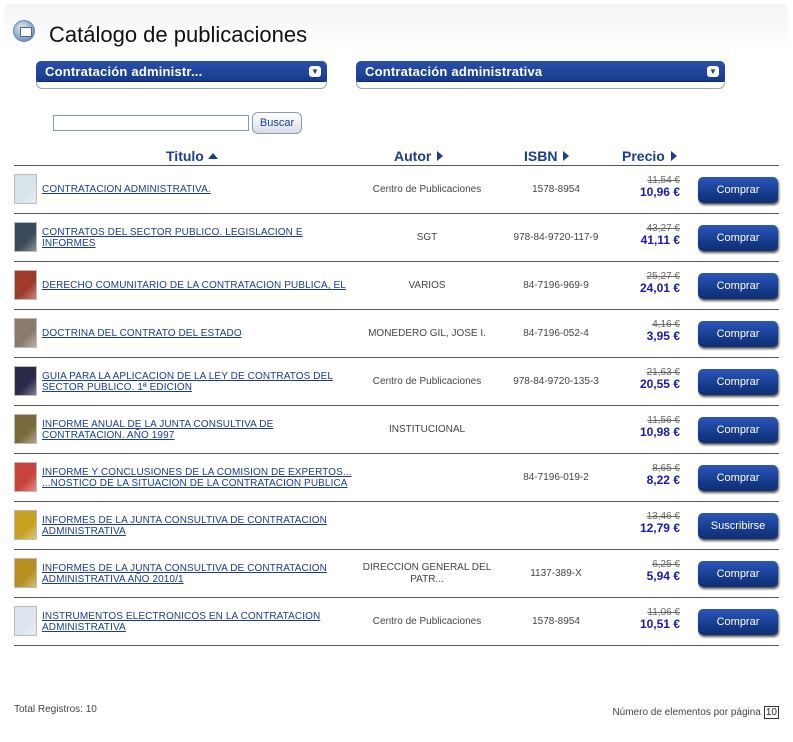 Image resolution: width=793 pixels, height=742 pixels. I want to click on search-input, so click(151, 123).